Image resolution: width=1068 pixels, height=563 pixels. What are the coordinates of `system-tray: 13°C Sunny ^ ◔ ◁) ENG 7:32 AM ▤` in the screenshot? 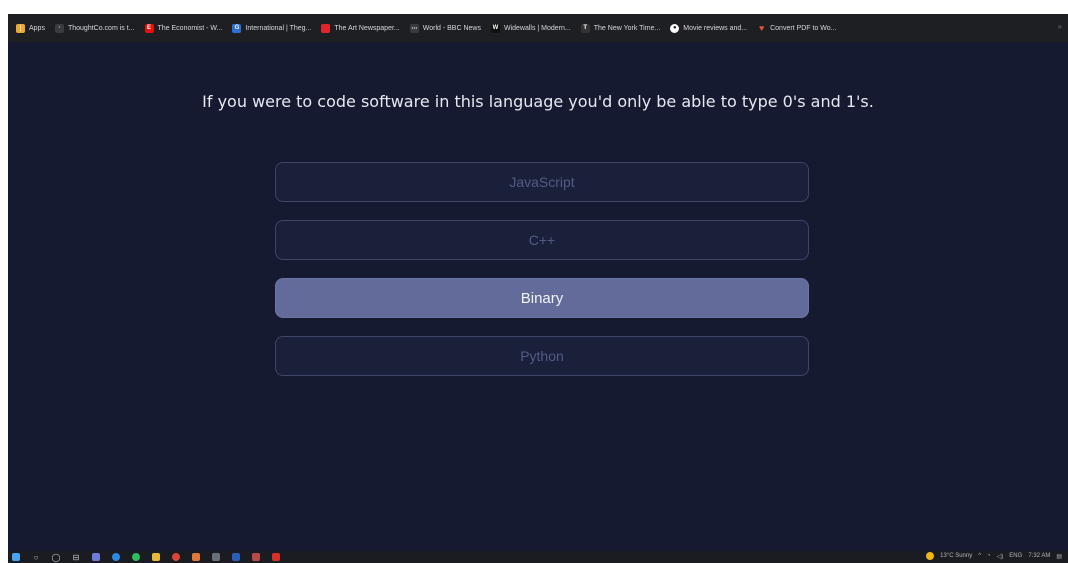 It's located at (991, 556).